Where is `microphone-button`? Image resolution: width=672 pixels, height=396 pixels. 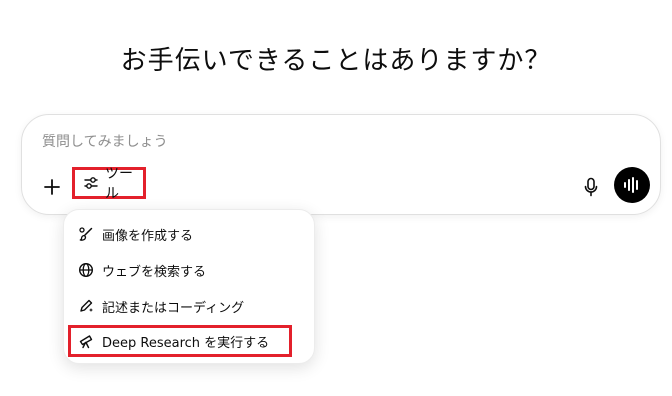 microphone-button is located at coordinates (591, 187).